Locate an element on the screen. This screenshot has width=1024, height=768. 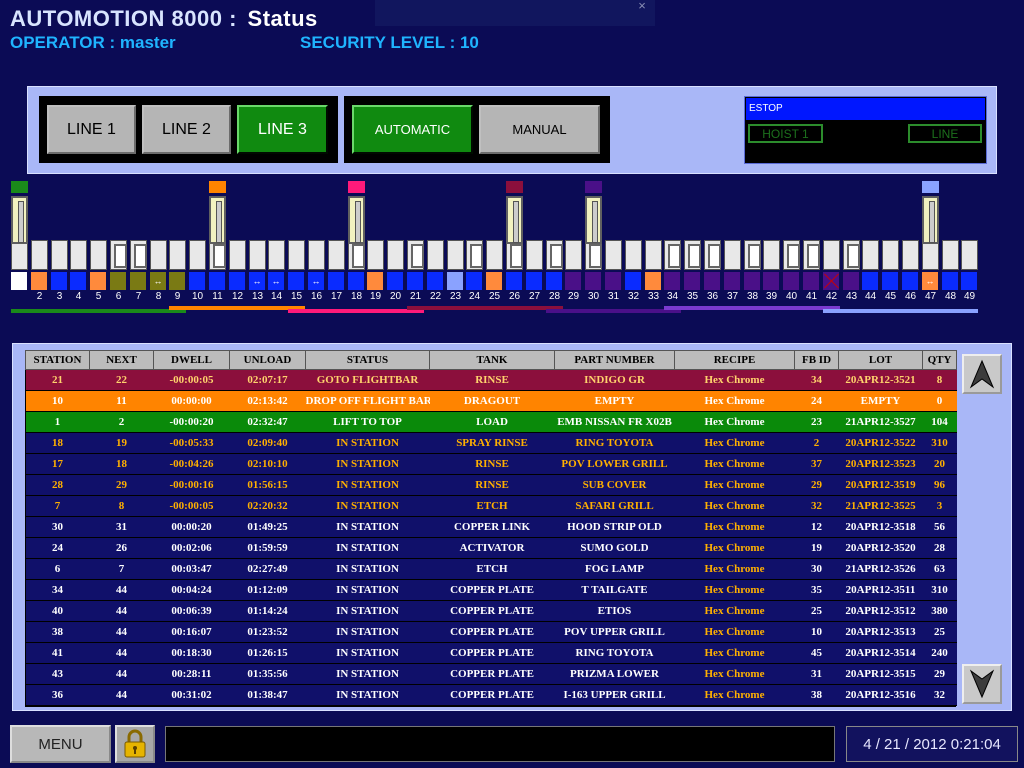
column-header: DWELL is located at coordinates (191, 360).